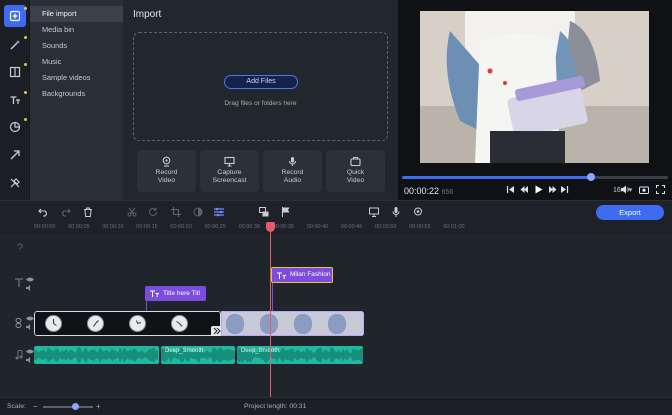 The width and height of the screenshot is (672, 415). What do you see at coordinates (630, 212) in the screenshot?
I see `export-button: Export` at bounding box center [630, 212].